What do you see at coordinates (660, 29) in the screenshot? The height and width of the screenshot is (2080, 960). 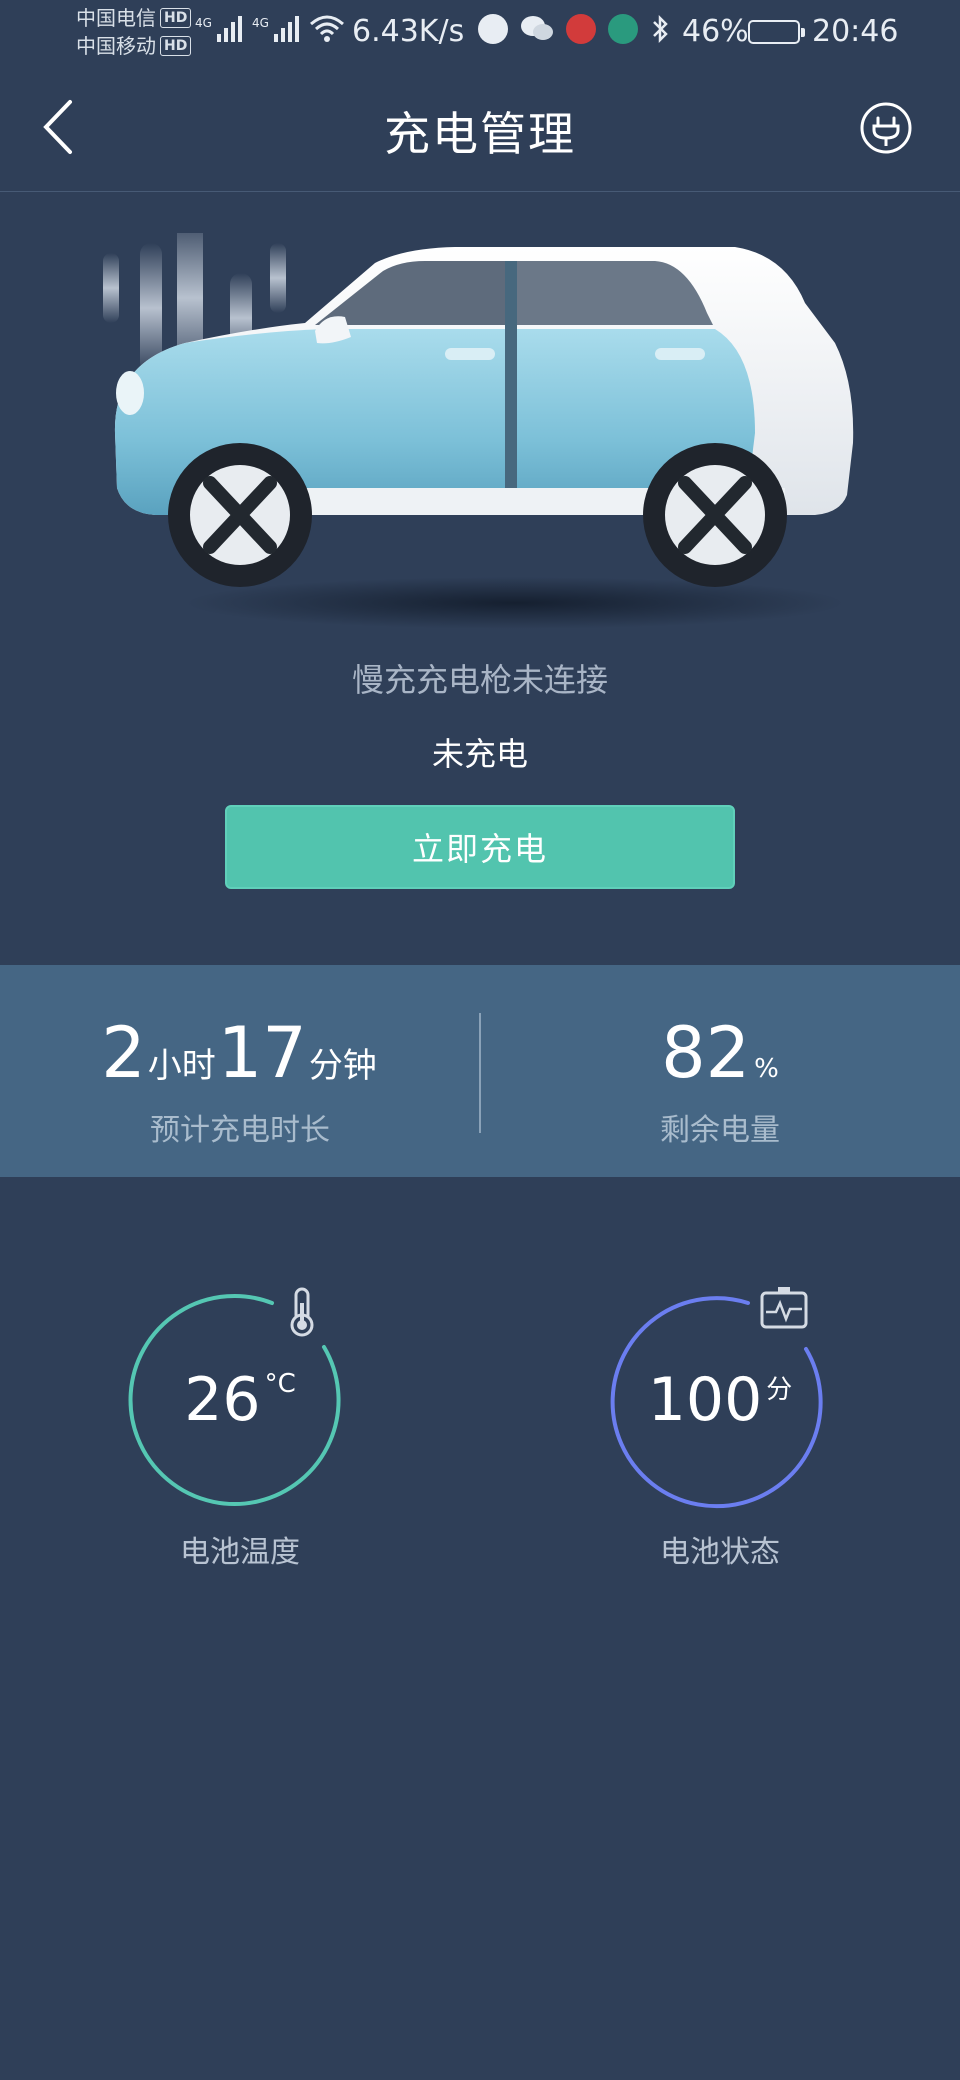 I see `bluetooth-icon` at bounding box center [660, 29].